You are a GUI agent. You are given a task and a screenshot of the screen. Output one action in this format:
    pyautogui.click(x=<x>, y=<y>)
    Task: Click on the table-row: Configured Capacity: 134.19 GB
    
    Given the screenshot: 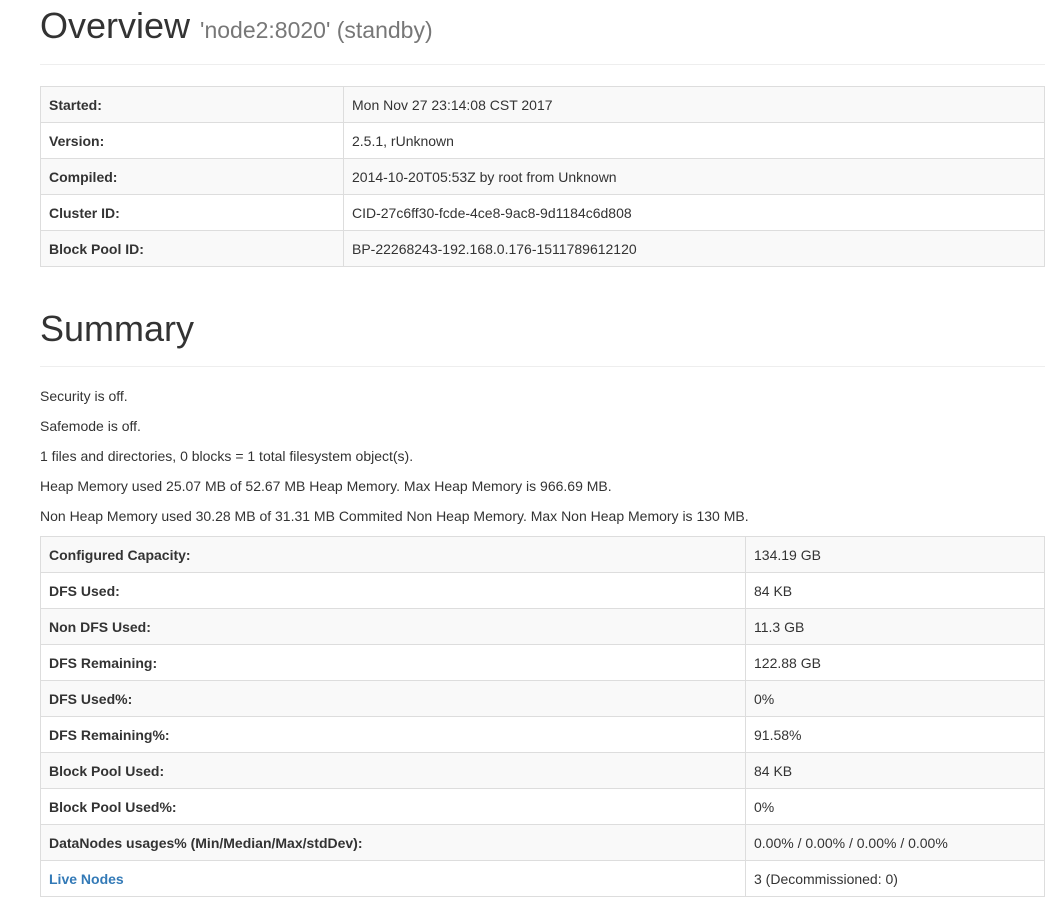 What is the action you would take?
    pyautogui.click(x=542, y=554)
    